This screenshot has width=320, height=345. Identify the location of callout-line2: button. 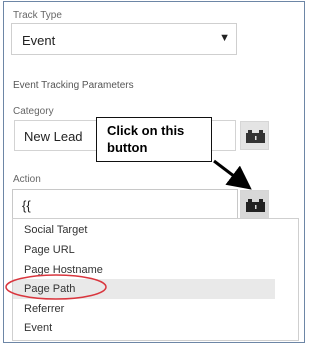
(127, 147).